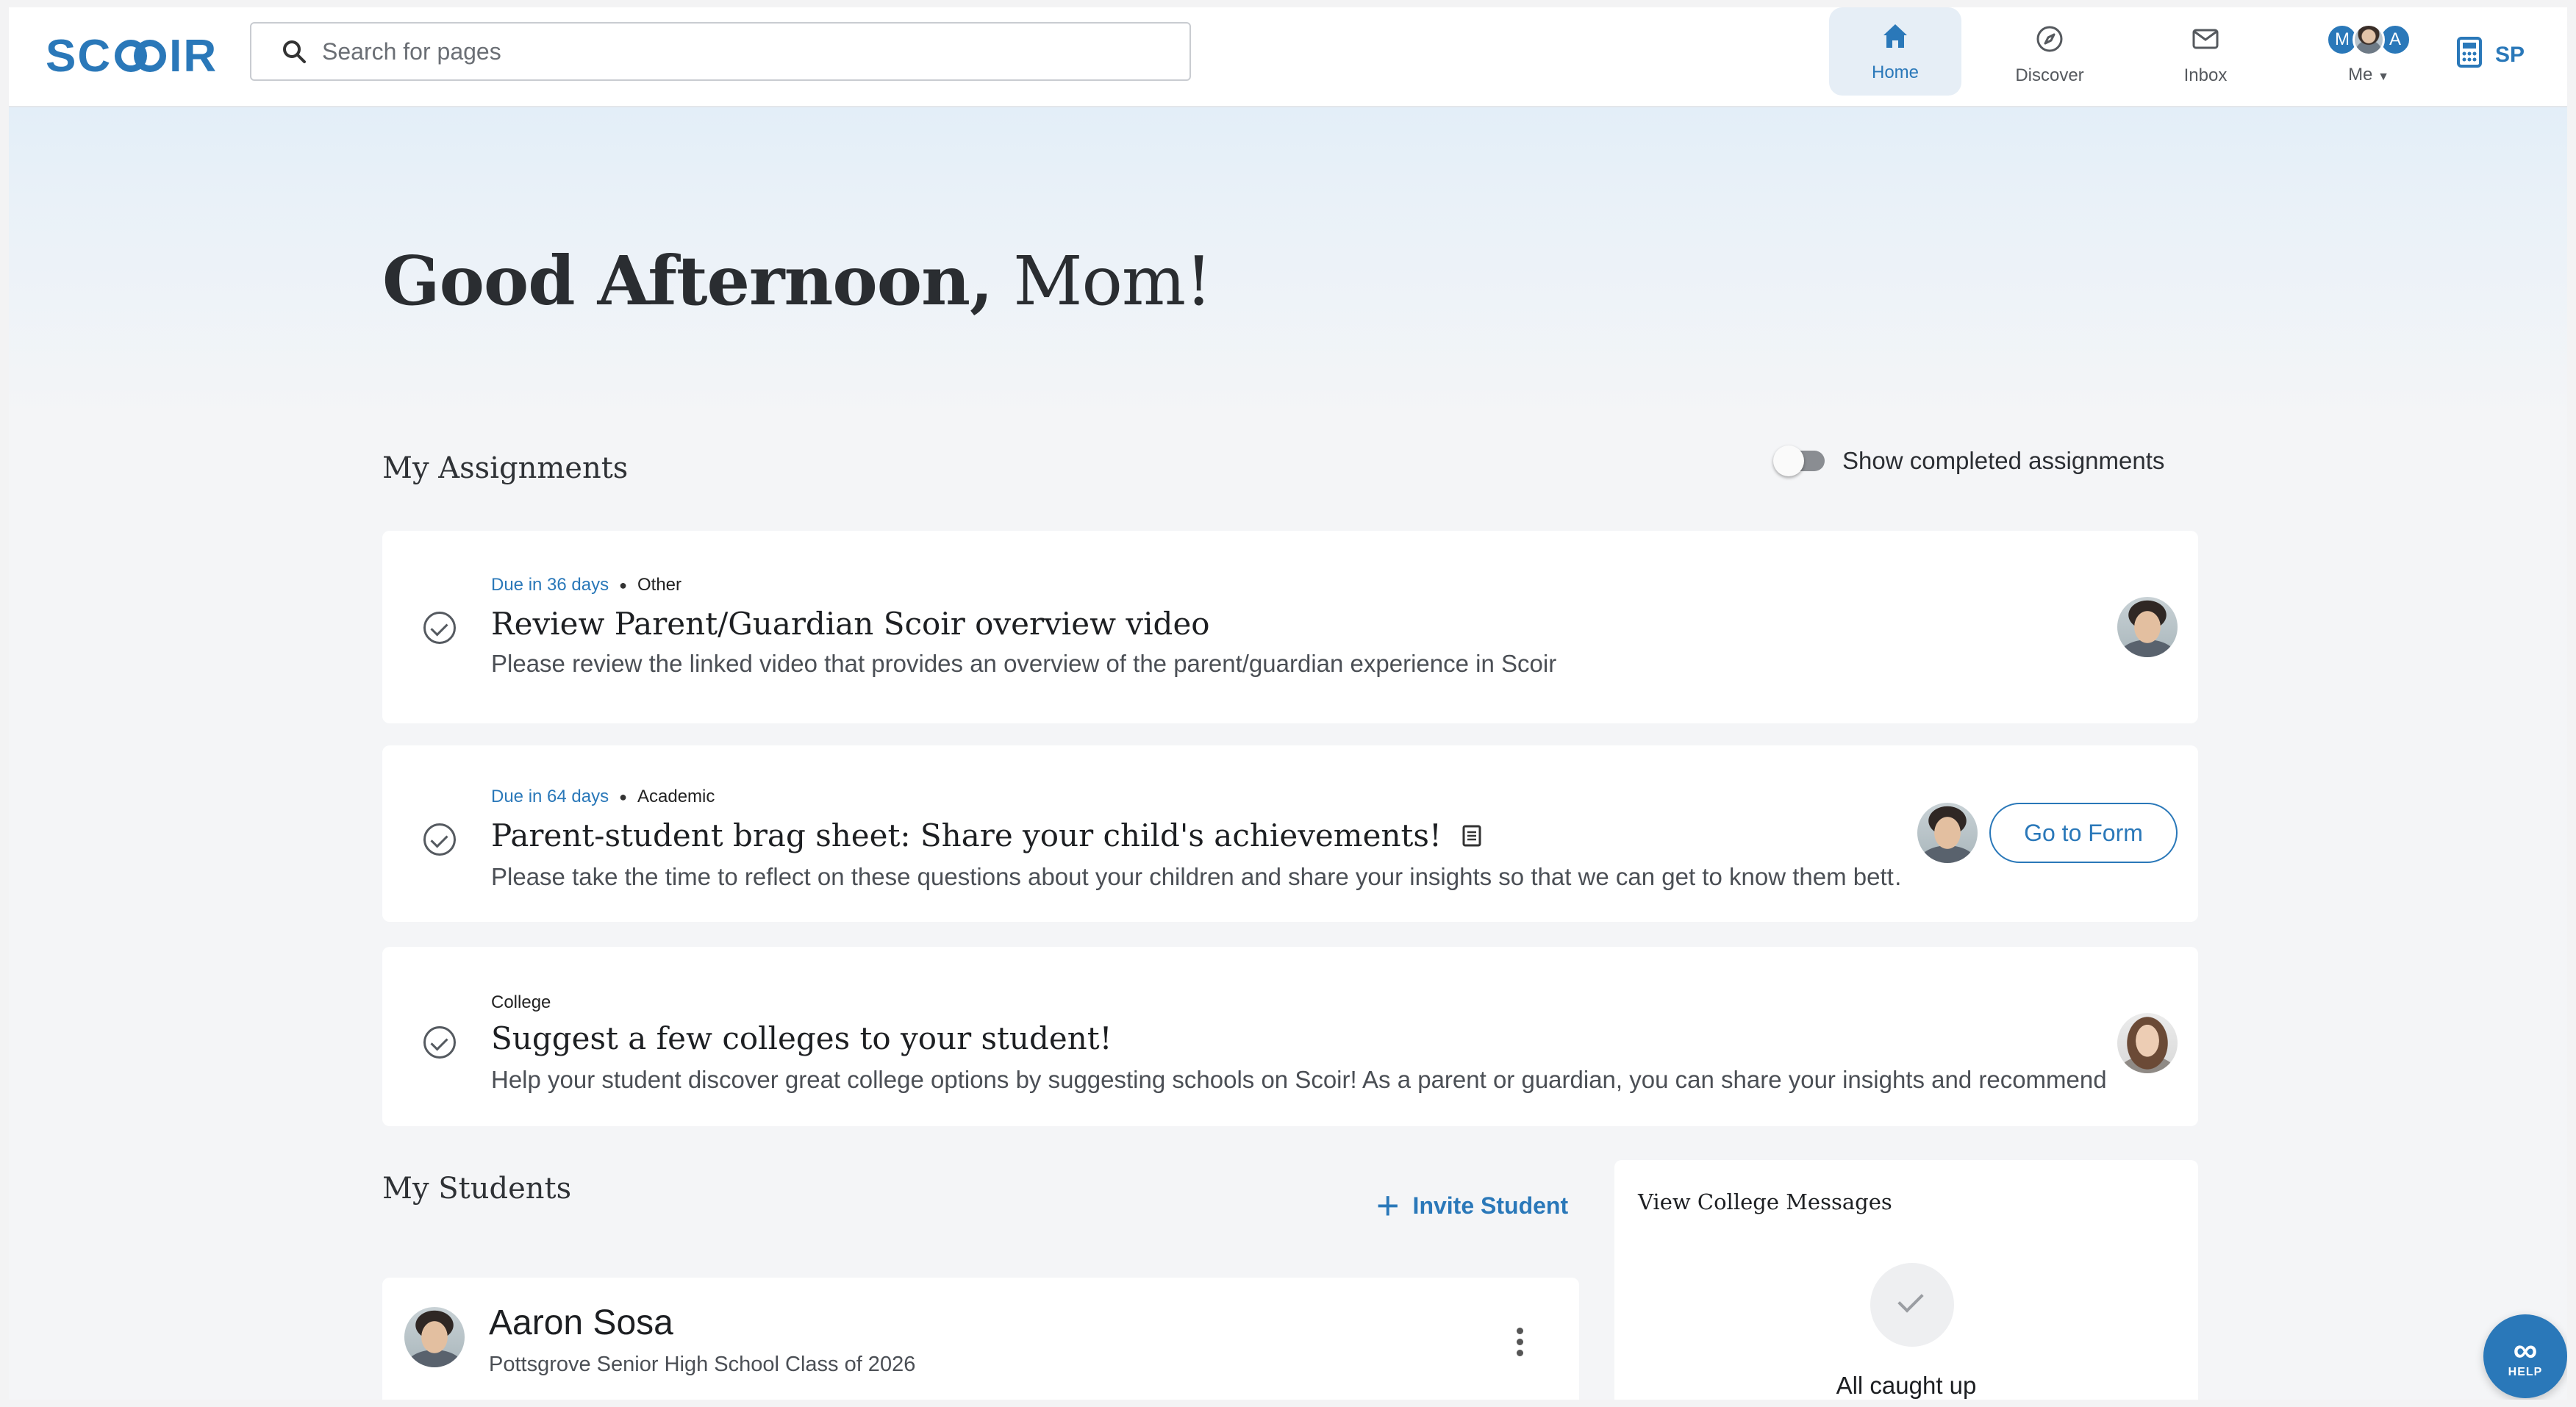 The height and width of the screenshot is (1407, 2576). What do you see at coordinates (687, 281) in the screenshot?
I see `greeting-prefix: Good Afternoon,` at bounding box center [687, 281].